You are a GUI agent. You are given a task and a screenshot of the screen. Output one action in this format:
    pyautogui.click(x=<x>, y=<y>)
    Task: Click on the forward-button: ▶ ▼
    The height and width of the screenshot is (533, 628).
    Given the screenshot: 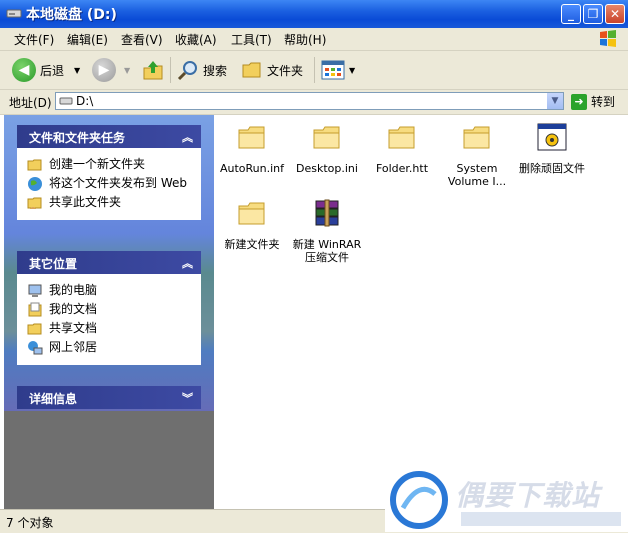 What is the action you would take?
    pyautogui.click(x=111, y=70)
    